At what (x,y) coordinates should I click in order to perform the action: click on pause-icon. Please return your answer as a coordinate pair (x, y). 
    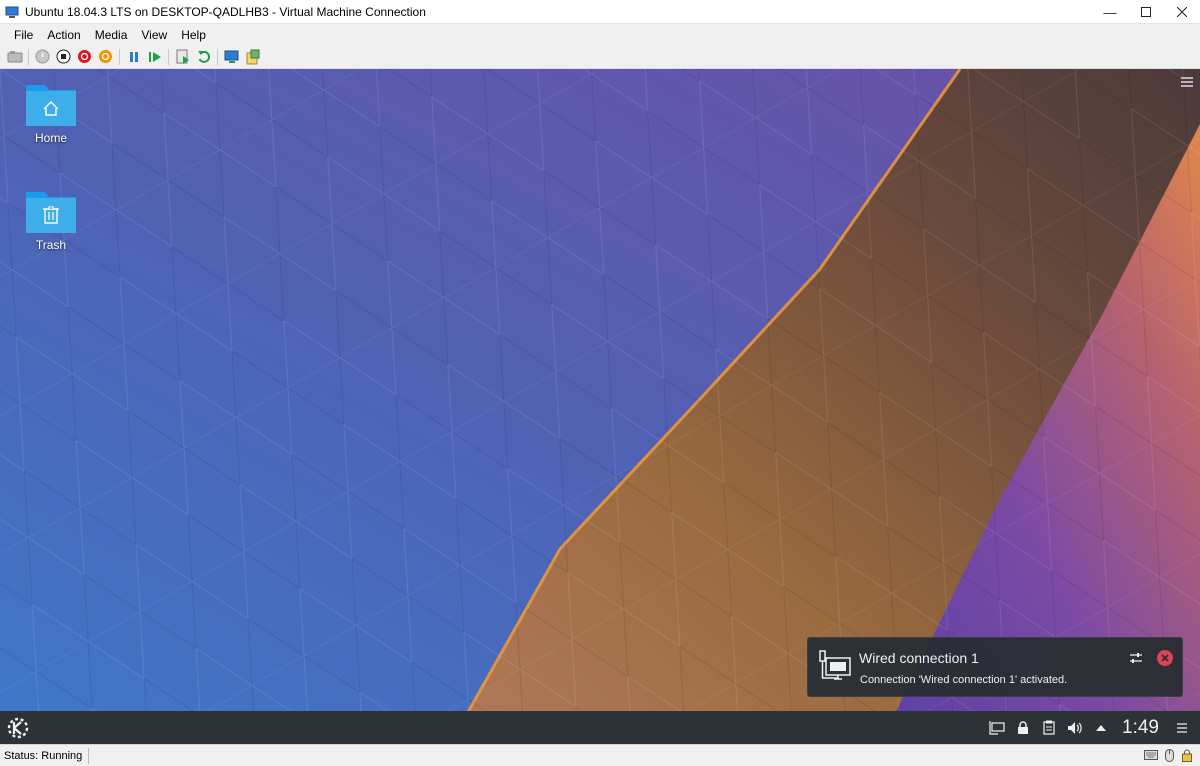
    Looking at the image, I should click on (133, 56).